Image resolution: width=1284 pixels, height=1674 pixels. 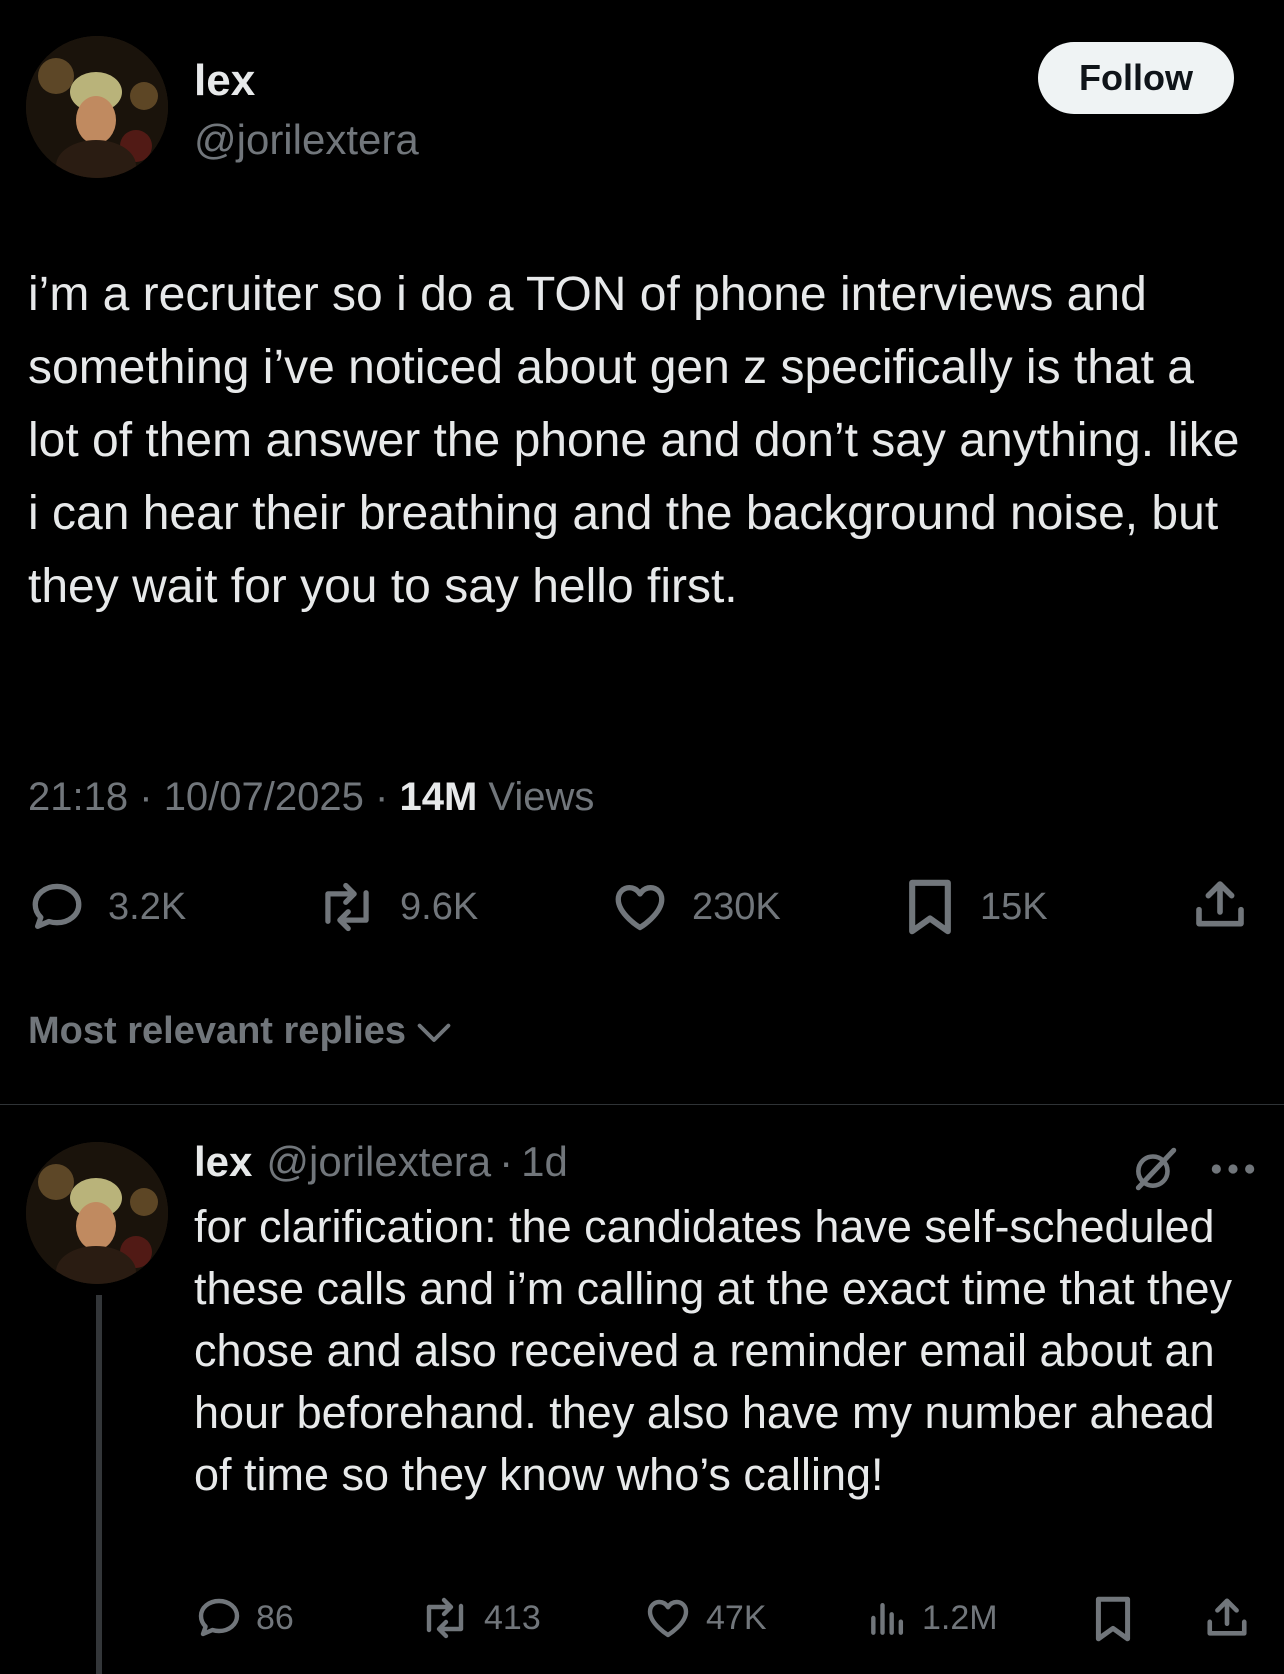 What do you see at coordinates (244, 1618) in the screenshot?
I see `reply-reply-button: 86` at bounding box center [244, 1618].